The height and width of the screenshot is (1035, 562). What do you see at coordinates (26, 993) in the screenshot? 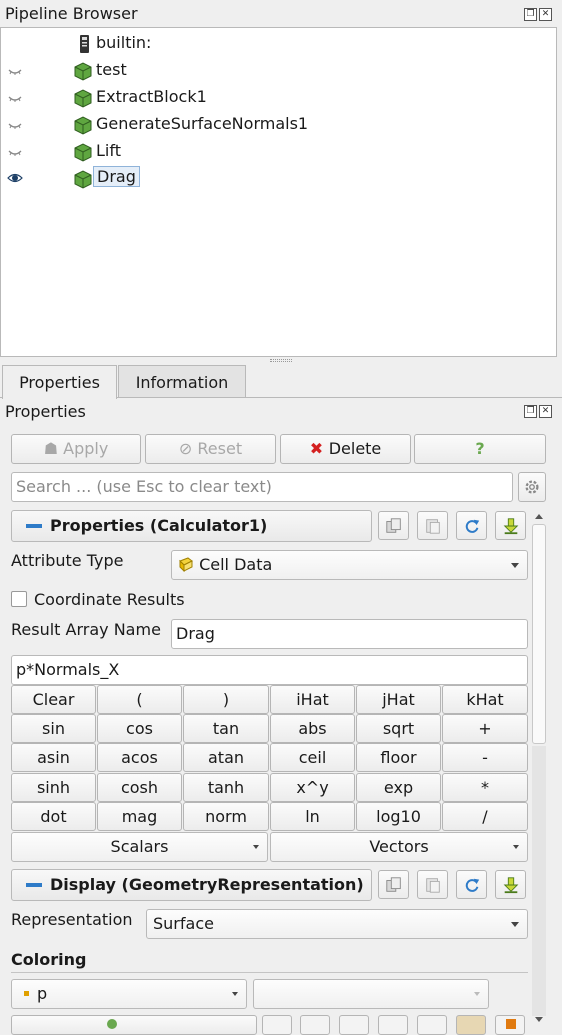
I see `point-data-icon` at bounding box center [26, 993].